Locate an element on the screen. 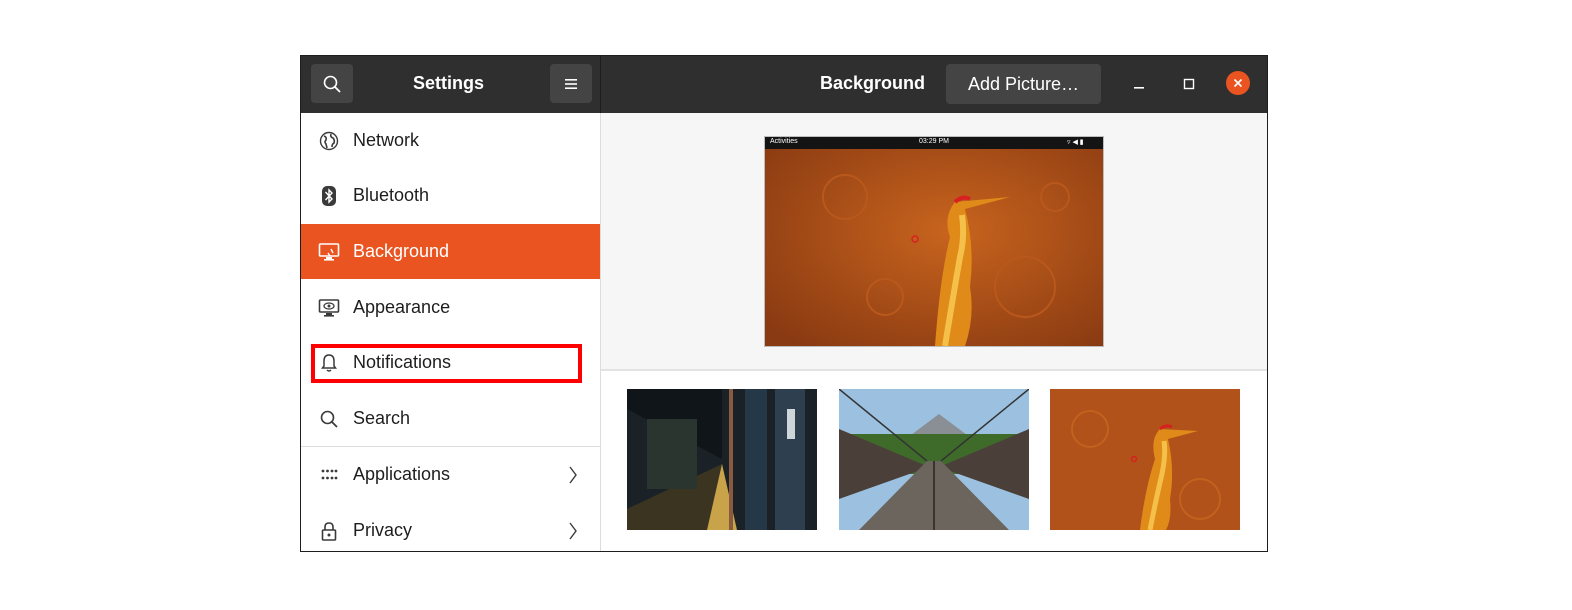 The width and height of the screenshot is (1572, 610). sidebar-item-search: Search is located at coordinates (450, 418).